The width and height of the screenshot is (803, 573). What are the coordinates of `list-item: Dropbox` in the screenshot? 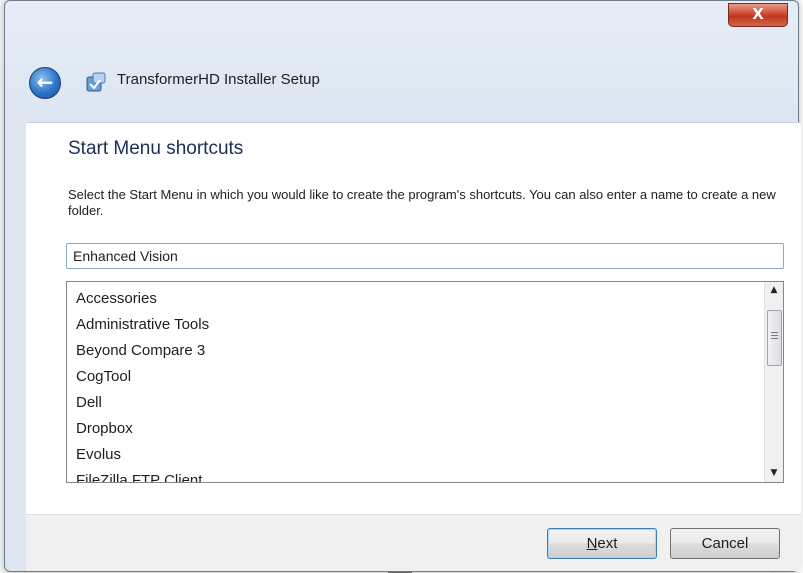 It's located at (412, 429).